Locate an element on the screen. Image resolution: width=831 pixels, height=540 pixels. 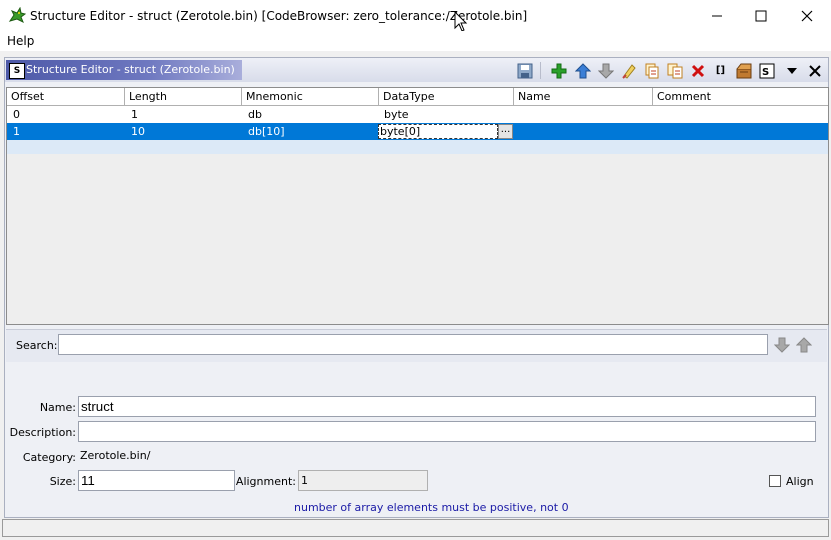
size-label: Size: is located at coordinates (62, 481).